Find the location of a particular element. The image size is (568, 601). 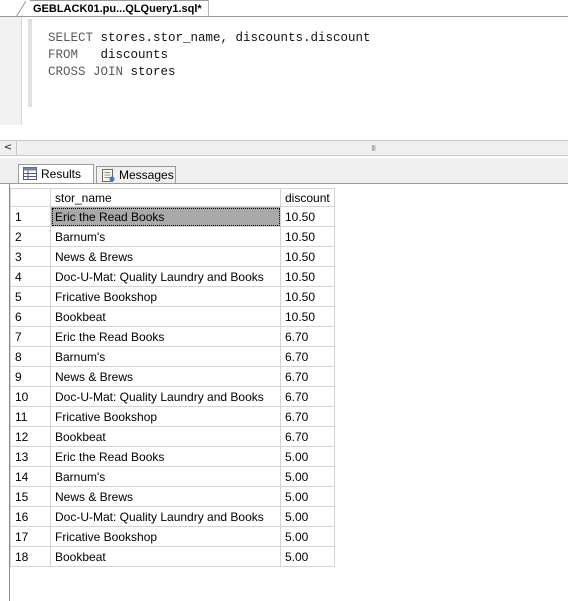

table-row: 6 Bookbeat 10.50 is located at coordinates (172, 316).